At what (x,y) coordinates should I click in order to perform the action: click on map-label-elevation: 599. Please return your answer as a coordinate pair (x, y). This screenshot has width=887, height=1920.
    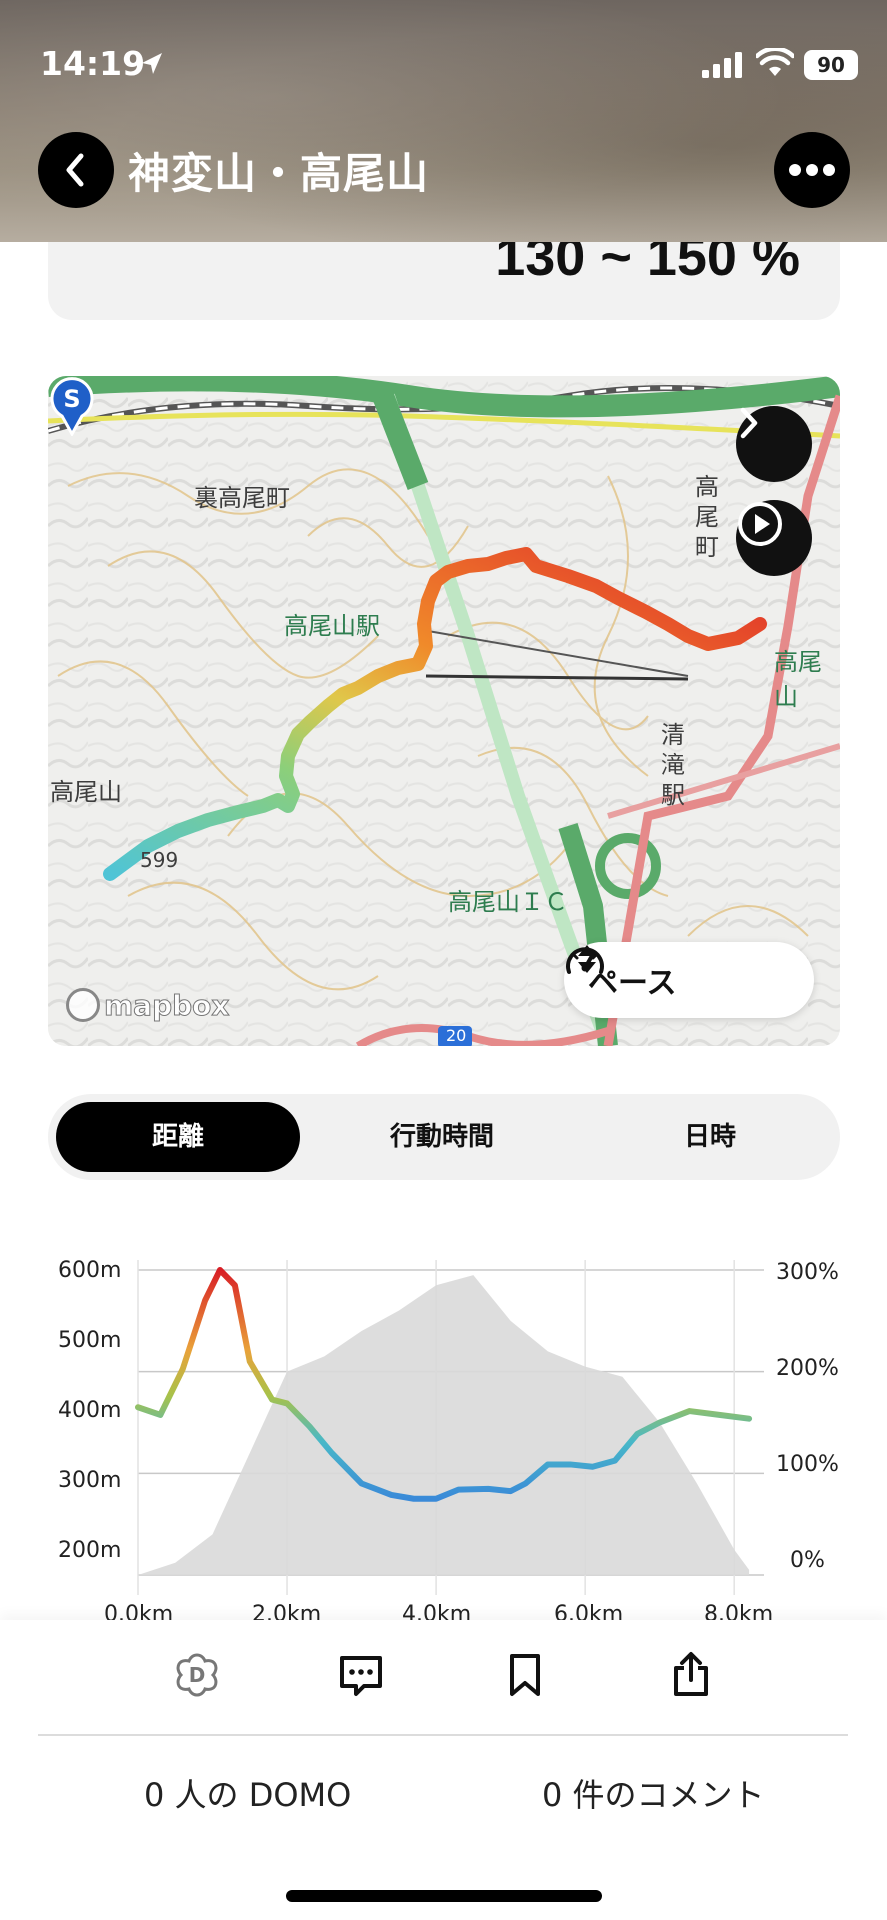
    Looking at the image, I should click on (159, 860).